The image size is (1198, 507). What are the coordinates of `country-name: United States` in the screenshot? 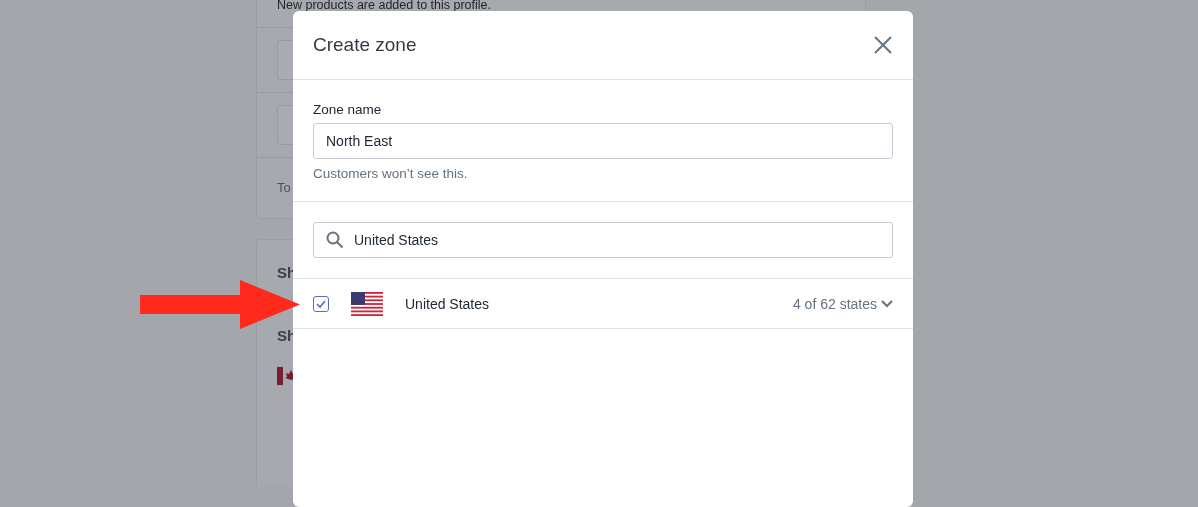 It's located at (447, 303).